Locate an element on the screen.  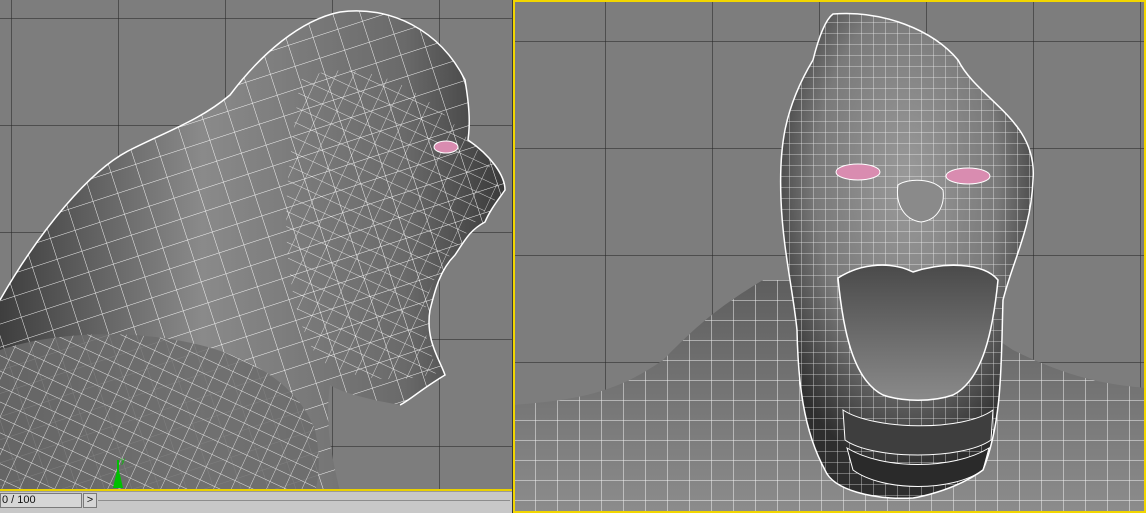
eye-marker-left is located at coordinates (858, 172).